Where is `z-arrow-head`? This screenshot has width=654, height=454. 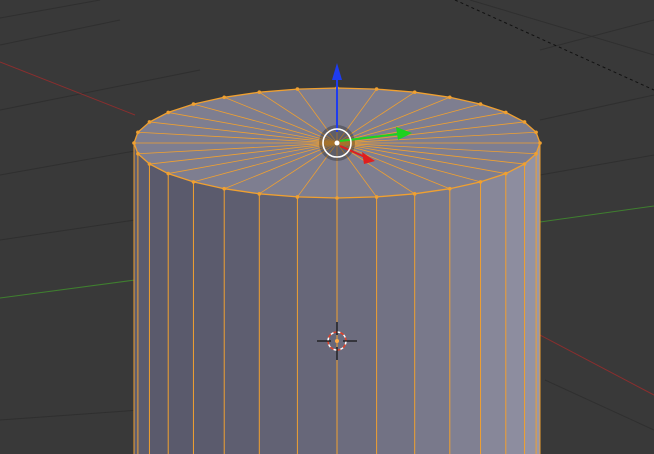
z-arrow-head is located at coordinates (337, 71).